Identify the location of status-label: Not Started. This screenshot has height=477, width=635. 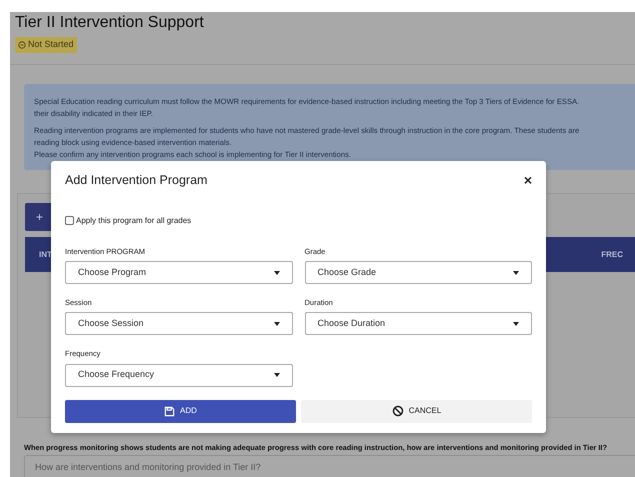
(51, 45).